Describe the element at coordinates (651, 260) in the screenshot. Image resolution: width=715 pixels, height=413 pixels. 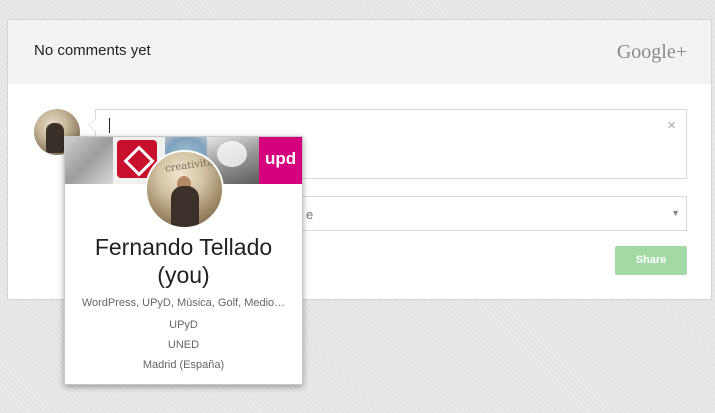
I see `share-button: Share` at that location.